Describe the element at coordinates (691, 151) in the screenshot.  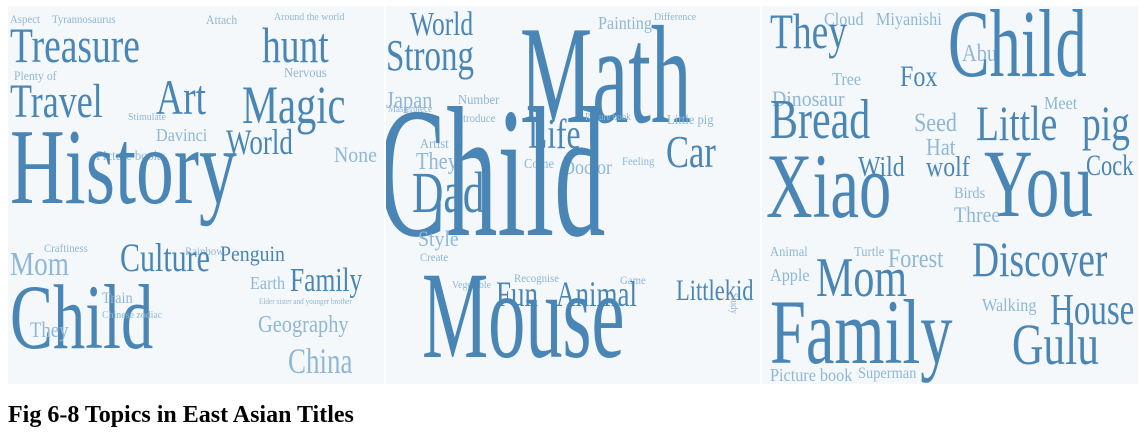
I see `word-cloud-term: Car` at that location.